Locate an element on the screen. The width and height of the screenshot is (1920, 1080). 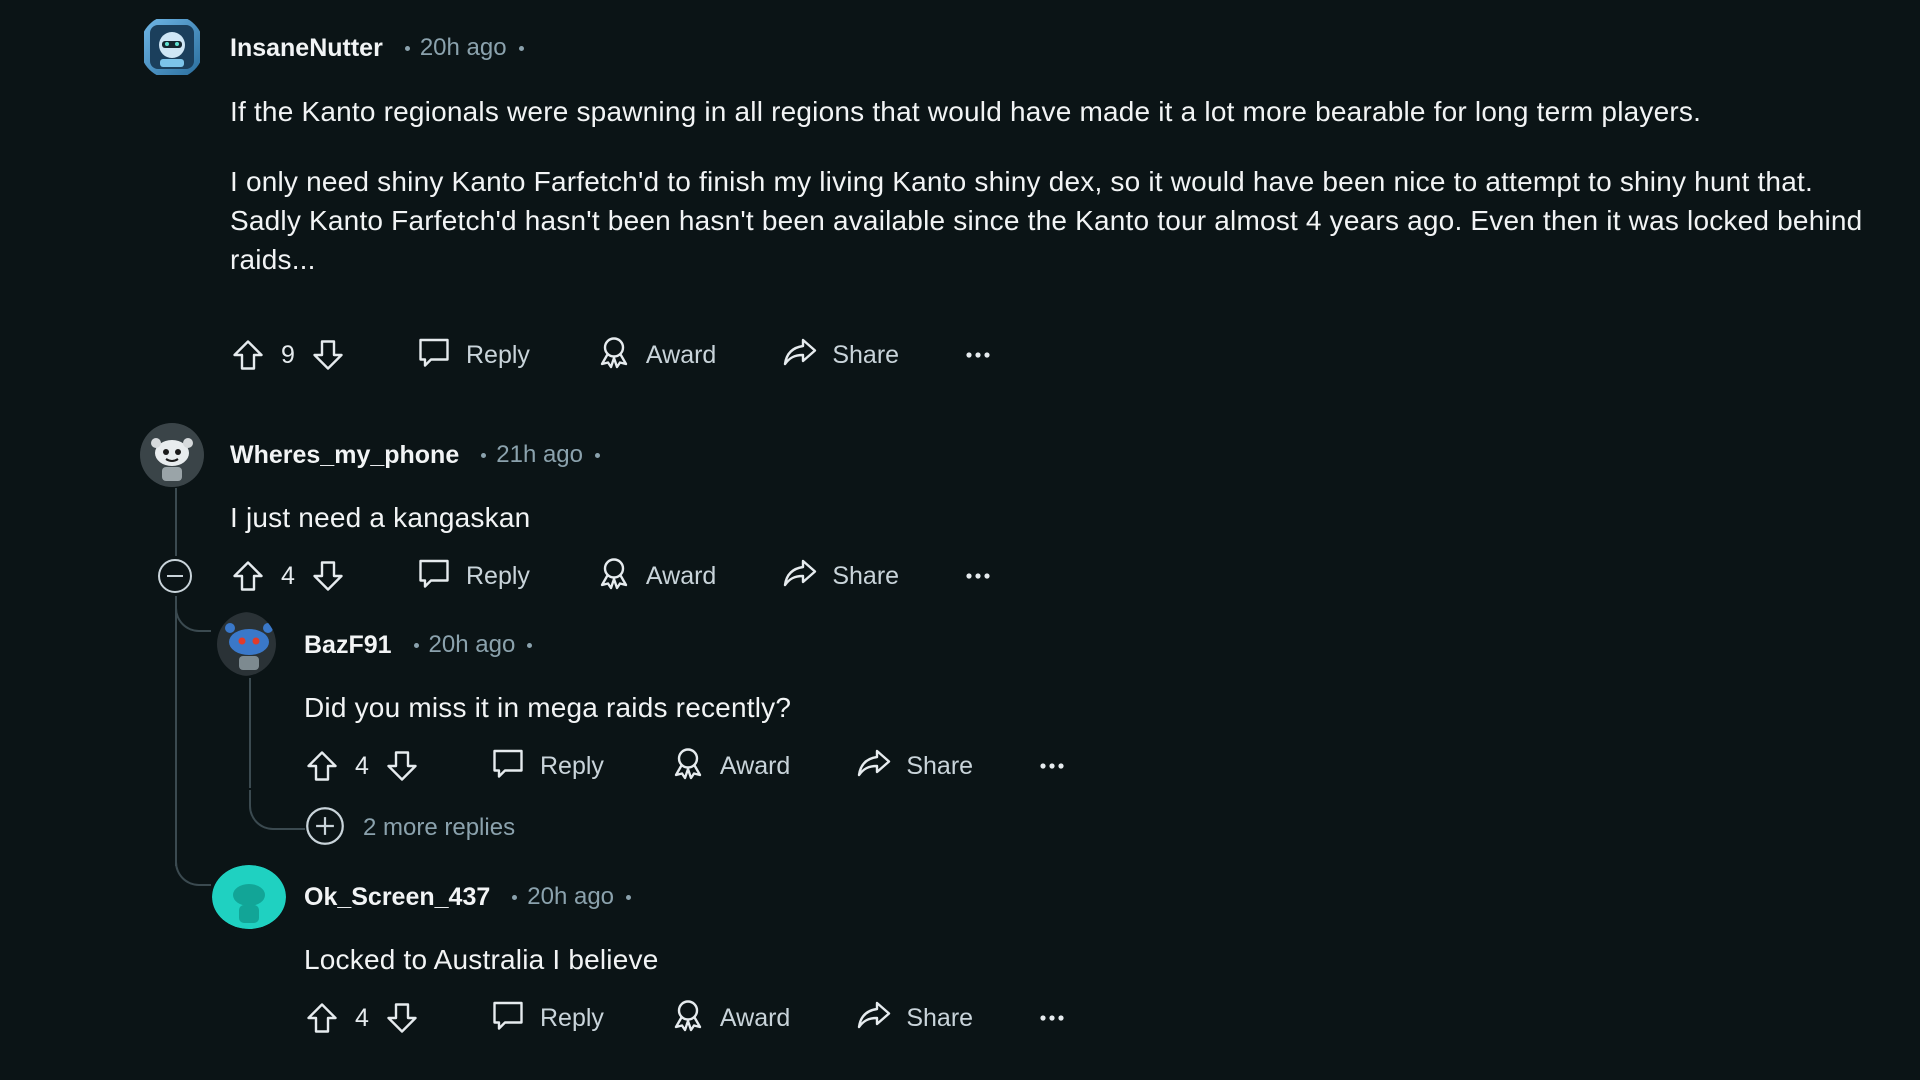
comment-actions: 9 Reply Award Share is located at coordinates (610, 355).